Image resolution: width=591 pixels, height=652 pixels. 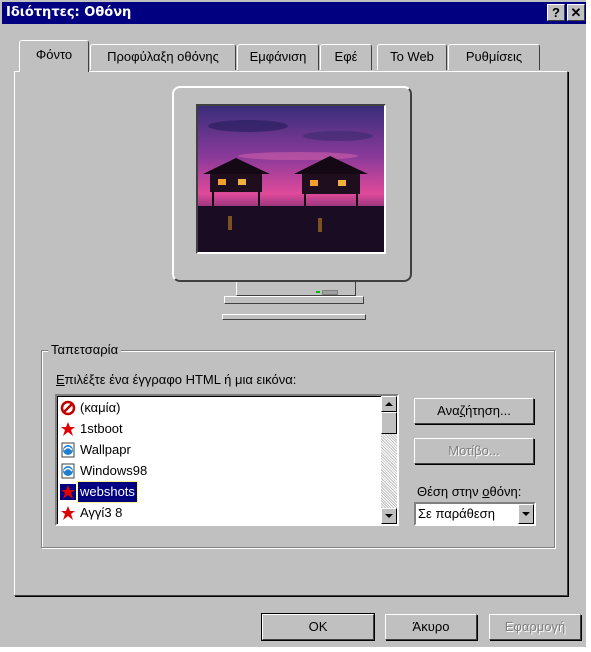 I want to click on tab-appearance: Εμφάνιση, so click(x=278, y=57).